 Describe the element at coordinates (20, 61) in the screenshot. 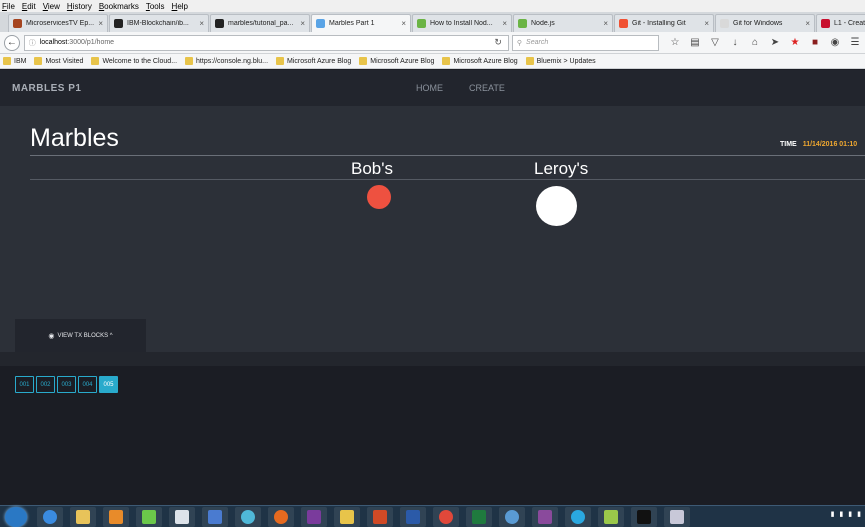

I see `bookmark-label: IBM` at that location.